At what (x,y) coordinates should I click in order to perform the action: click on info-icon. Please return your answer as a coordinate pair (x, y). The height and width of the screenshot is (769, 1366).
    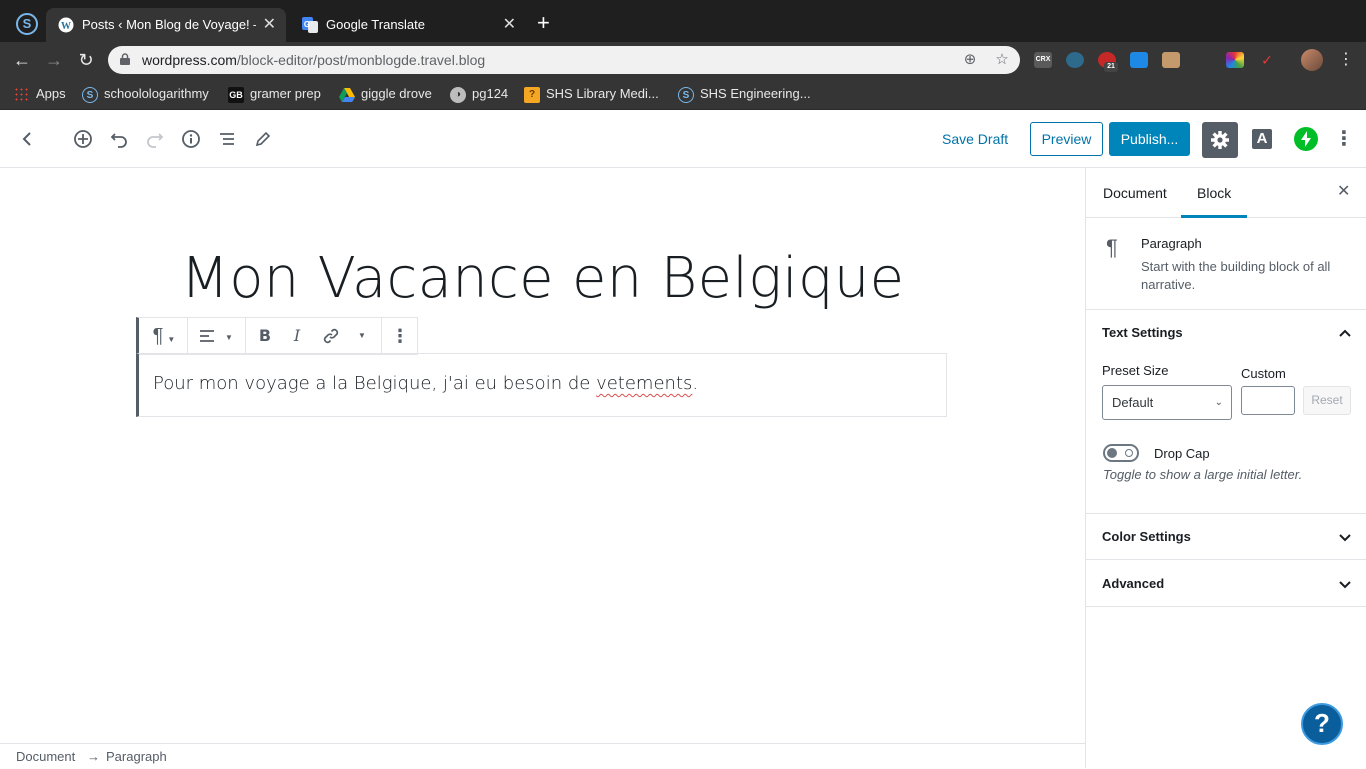
    Looking at the image, I should click on (191, 139).